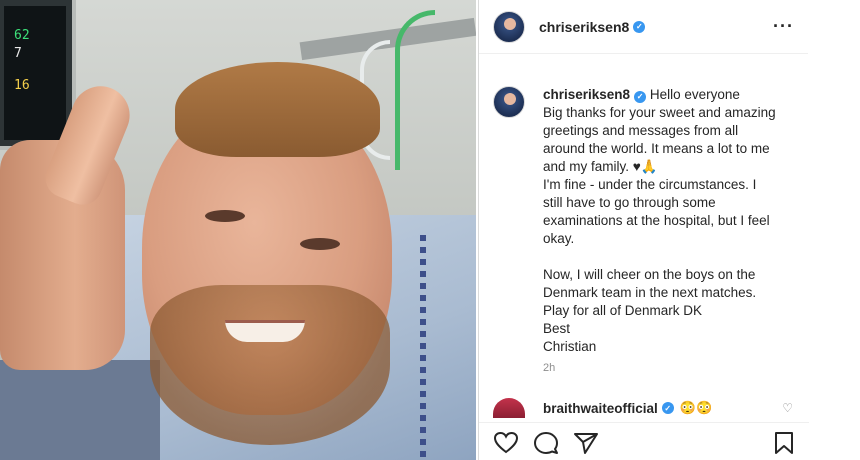  I want to click on caption-line: Now, I will cheer on the boys on the, so click(649, 274).